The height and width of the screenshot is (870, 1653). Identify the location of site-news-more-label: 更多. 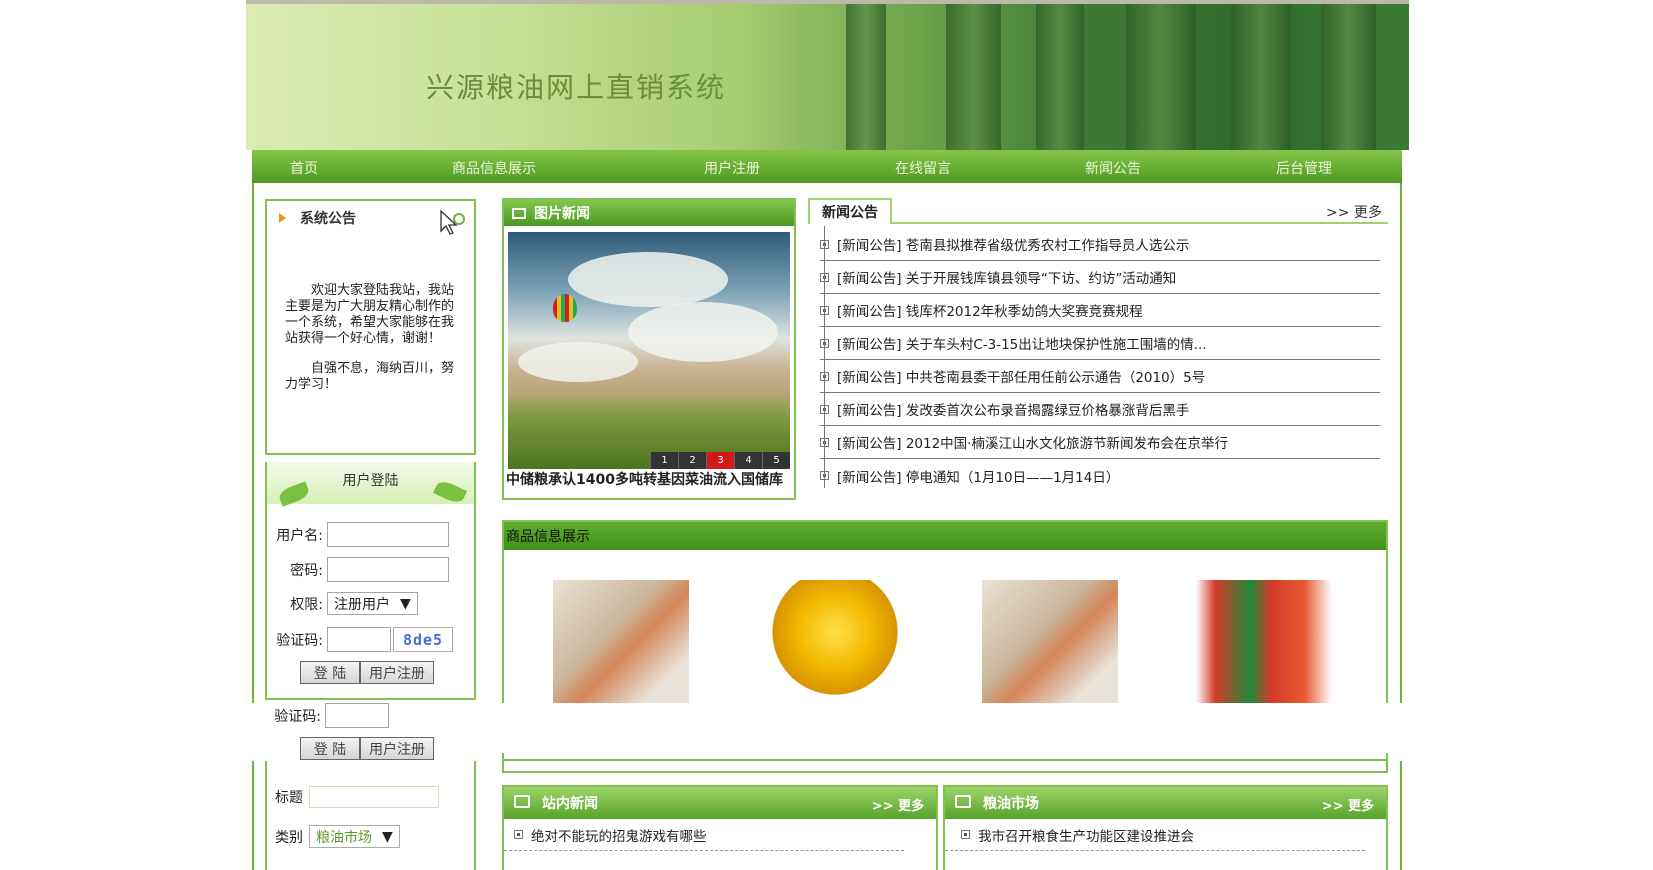
(910, 806).